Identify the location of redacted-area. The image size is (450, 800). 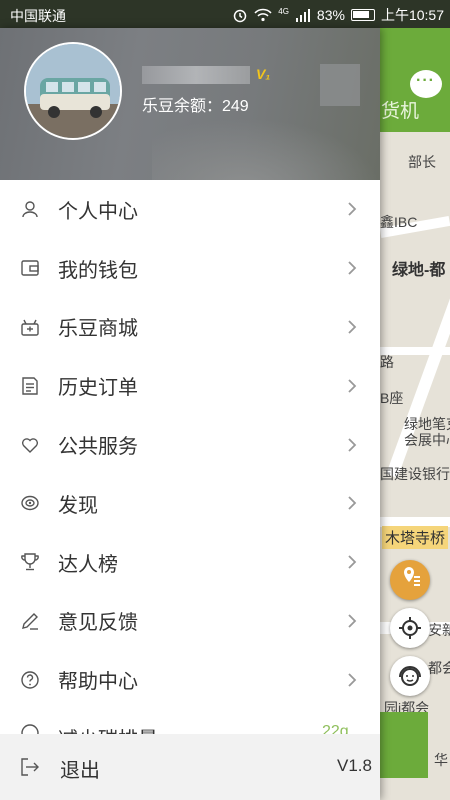
(340, 85).